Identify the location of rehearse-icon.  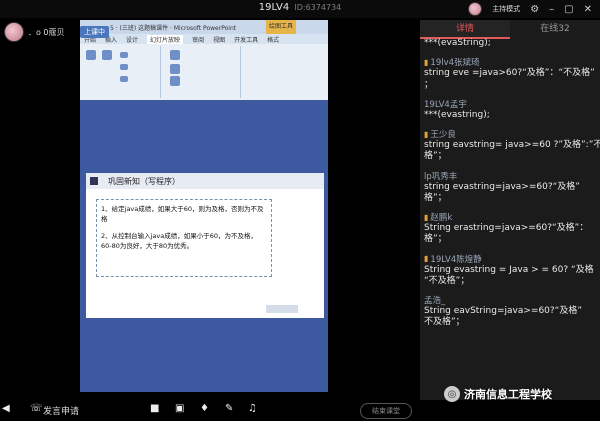
(107, 55).